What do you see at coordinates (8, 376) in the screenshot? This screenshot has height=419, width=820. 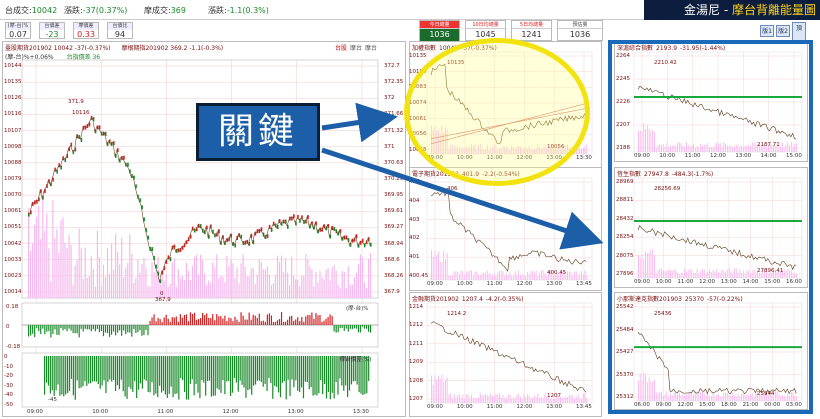 I see `osc2-tick: -20` at bounding box center [8, 376].